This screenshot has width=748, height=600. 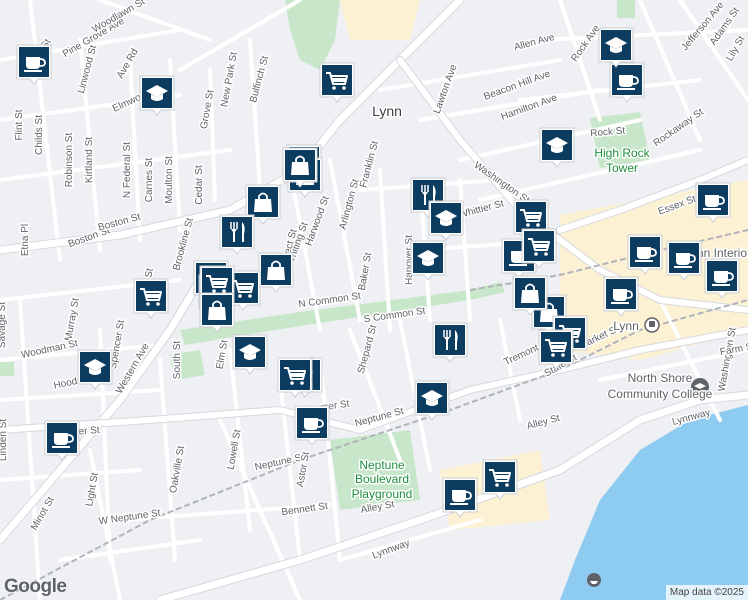 What do you see at coordinates (35, 586) in the screenshot?
I see `google-logo: Google` at bounding box center [35, 586].